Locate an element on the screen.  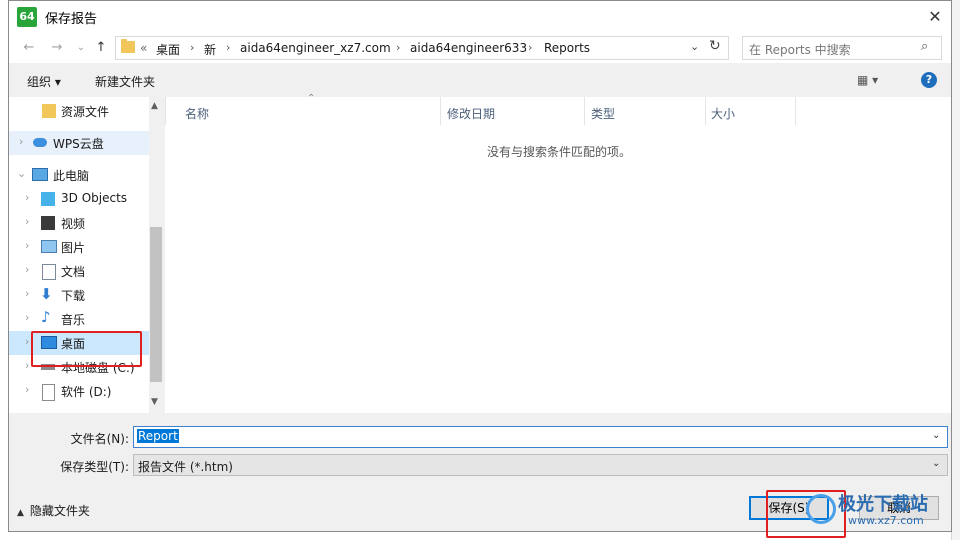
filename-value: Report is located at coordinates (158, 436).